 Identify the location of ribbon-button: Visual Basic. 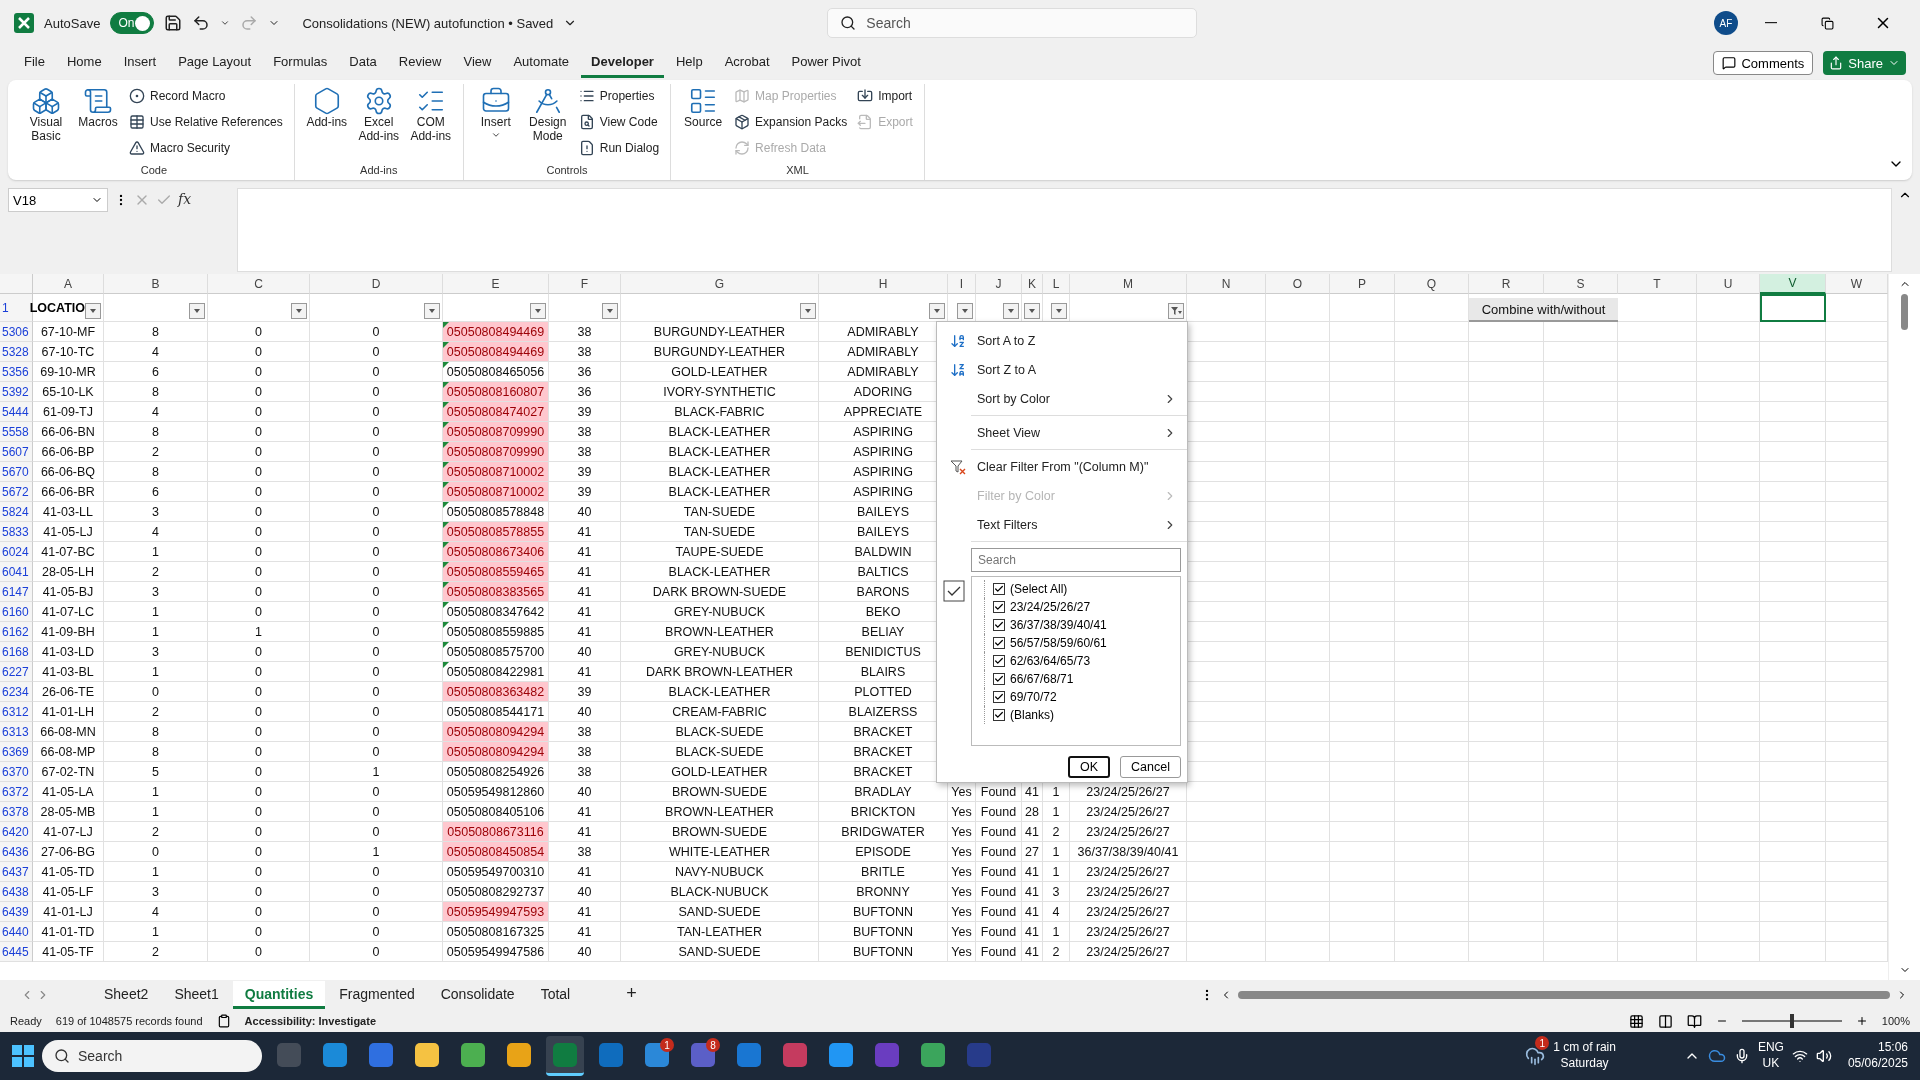
(46, 124).